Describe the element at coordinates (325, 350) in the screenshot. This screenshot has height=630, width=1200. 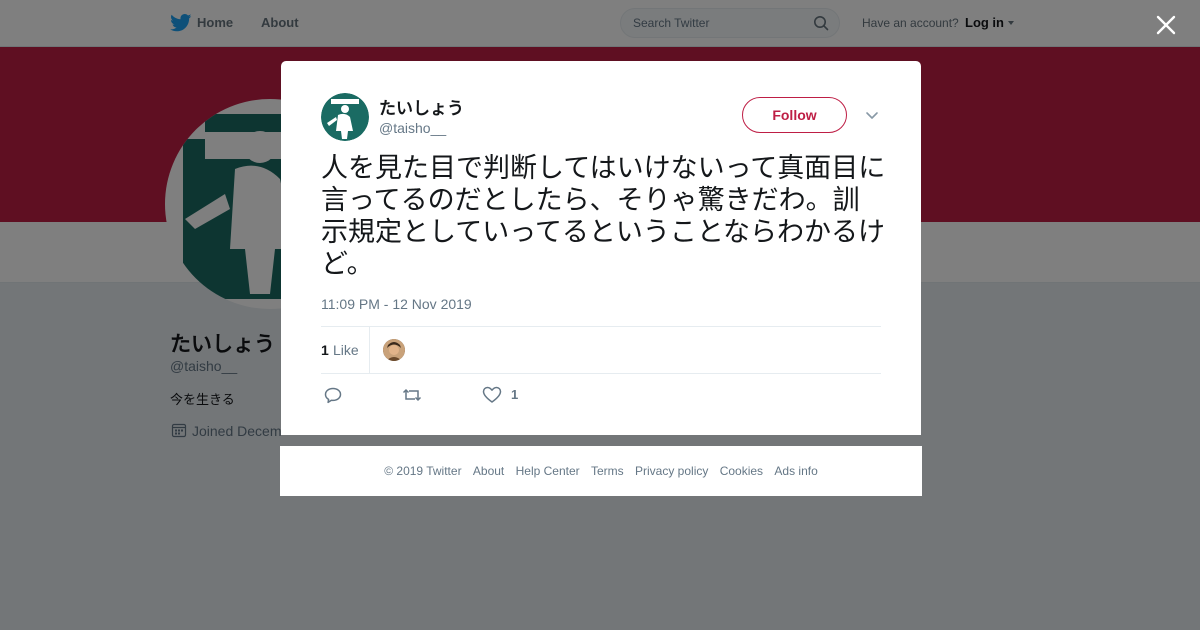
I see `like-stat-count: 1` at that location.